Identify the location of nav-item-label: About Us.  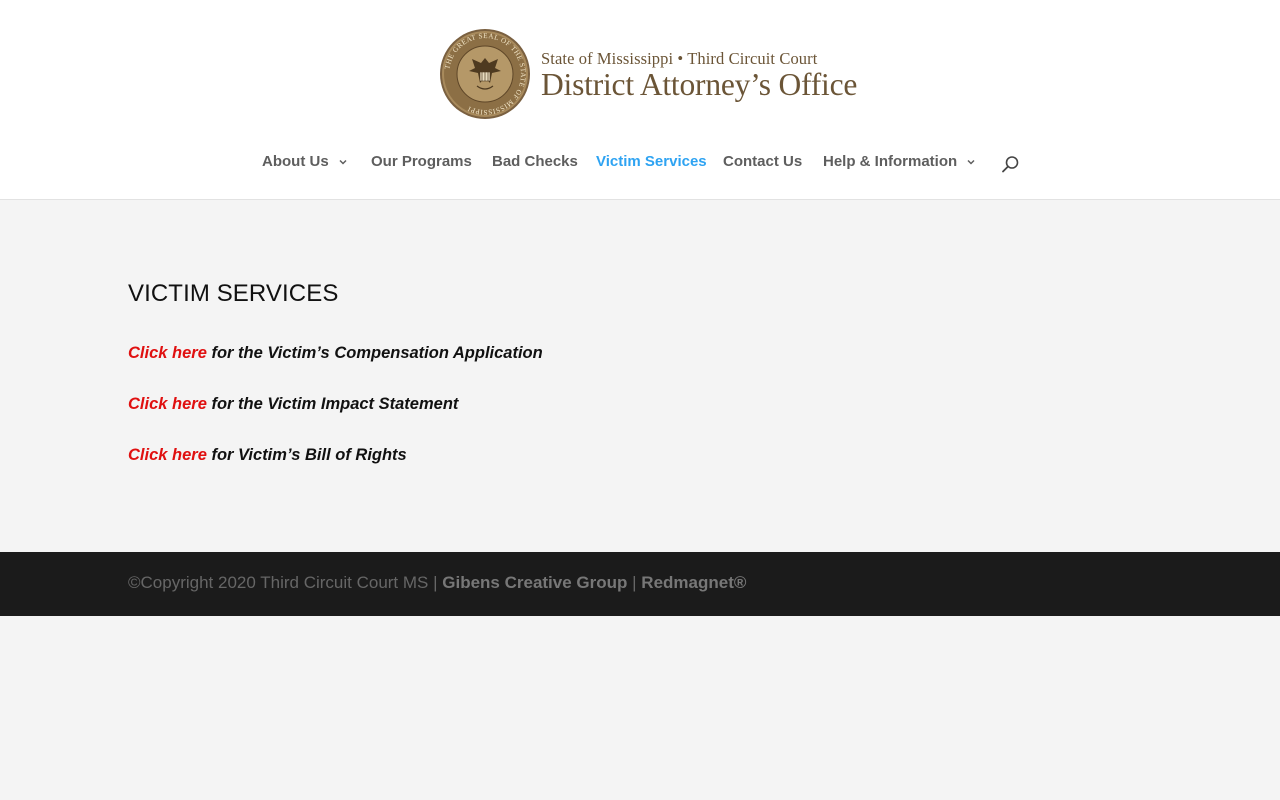
(295, 161).